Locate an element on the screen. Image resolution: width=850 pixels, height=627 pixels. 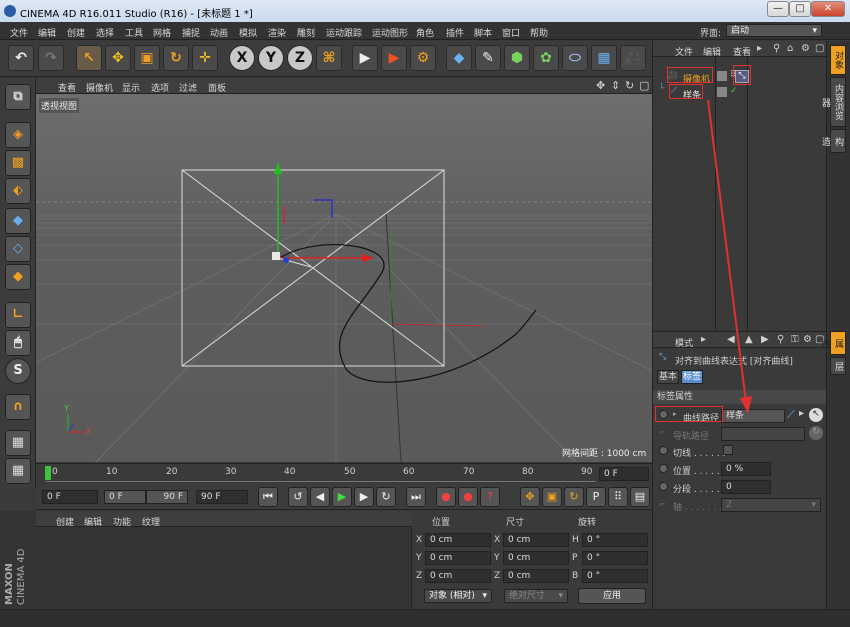
minimize-button: — is located at coordinates (778, 9).